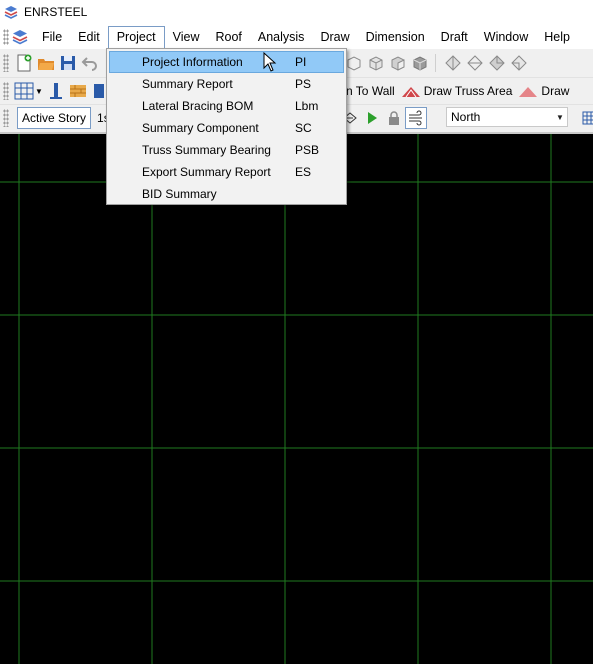 The width and height of the screenshot is (593, 664). I want to click on iso-view-1-button, so click(453, 63).